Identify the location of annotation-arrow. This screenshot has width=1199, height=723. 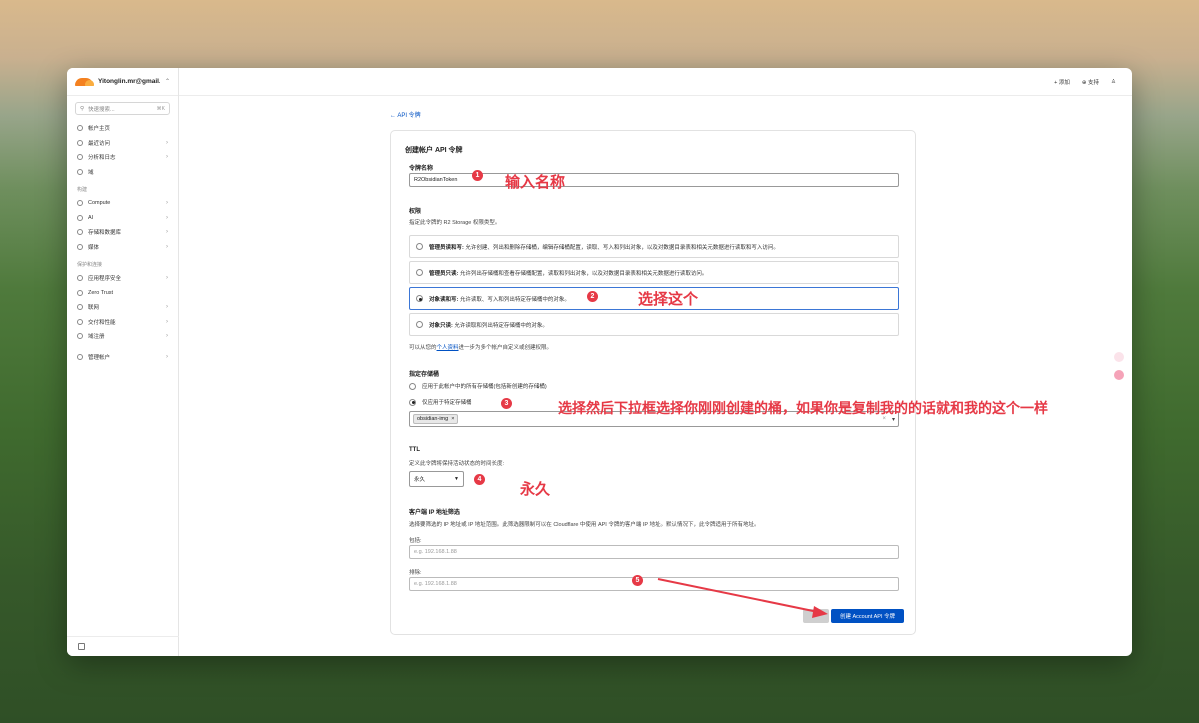
(742, 598).